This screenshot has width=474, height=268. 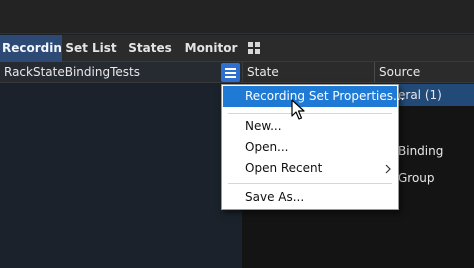 What do you see at coordinates (420, 95) in the screenshot?
I see `source-cell: eral (1)` at bounding box center [420, 95].